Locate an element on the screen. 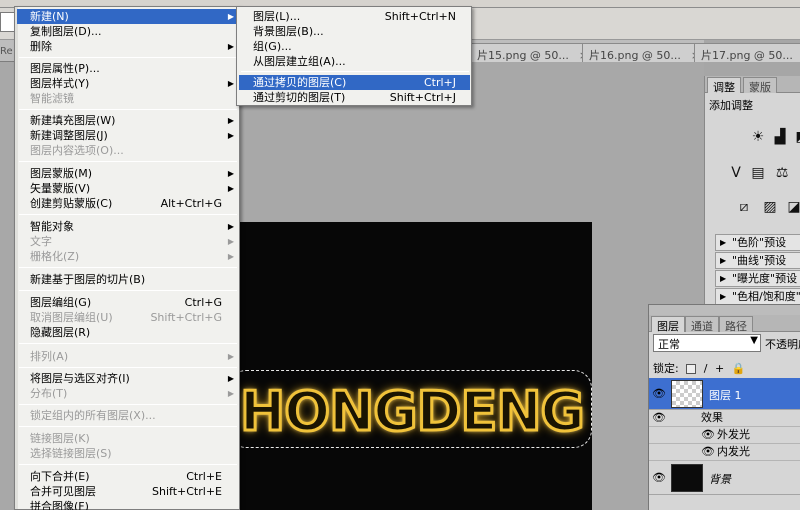 The image size is (800, 510). curves-icon: ◩ is located at coordinates (796, 137).